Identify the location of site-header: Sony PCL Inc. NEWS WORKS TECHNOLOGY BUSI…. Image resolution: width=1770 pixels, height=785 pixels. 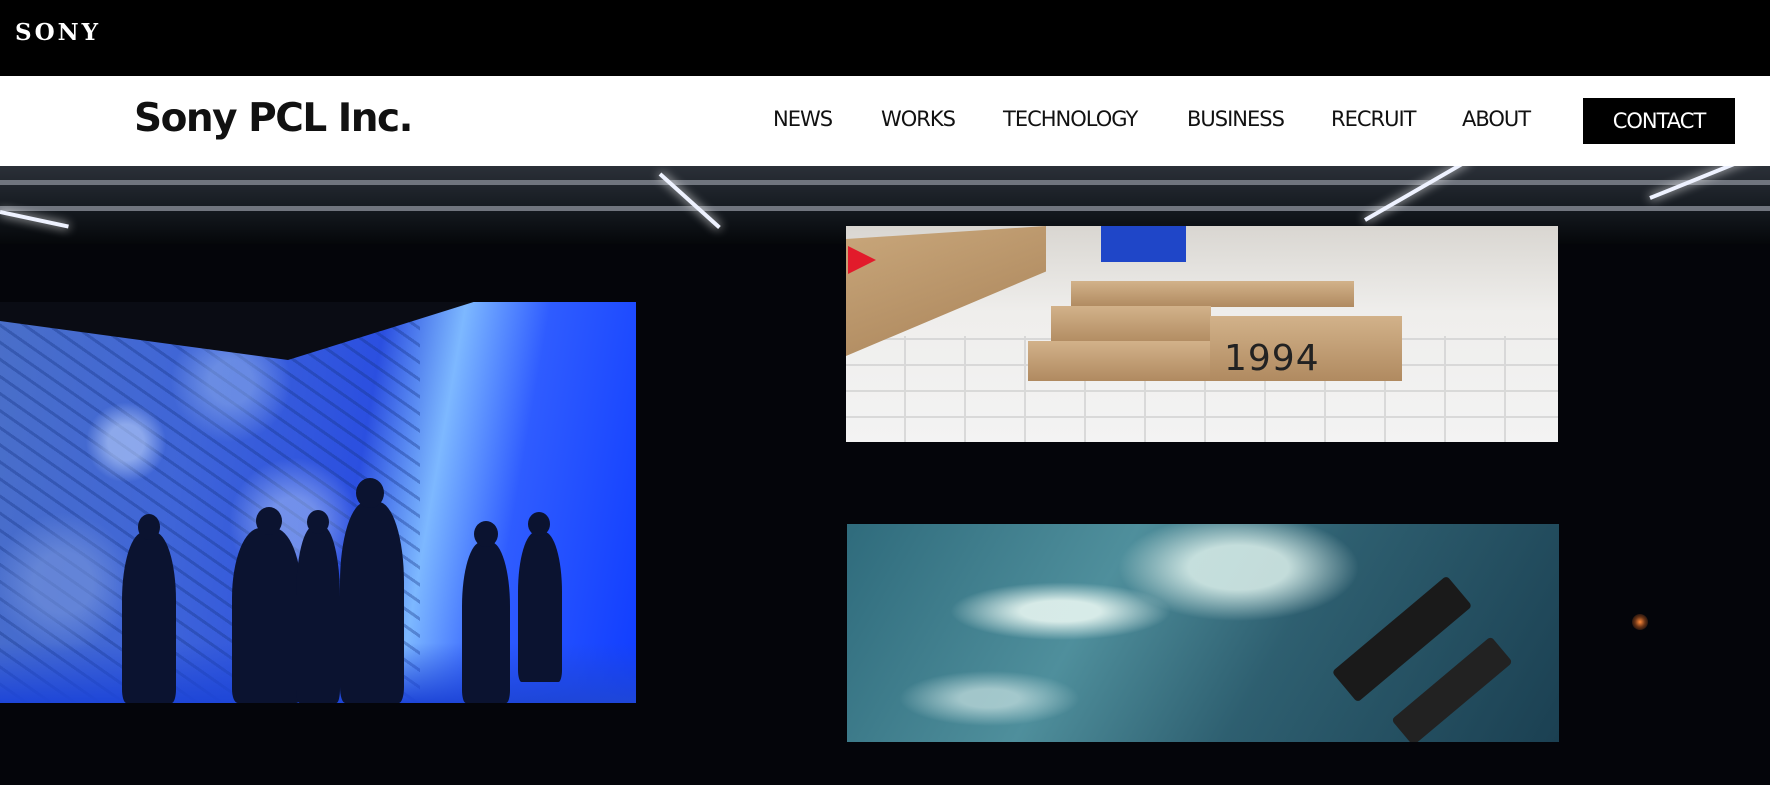
(885, 121).